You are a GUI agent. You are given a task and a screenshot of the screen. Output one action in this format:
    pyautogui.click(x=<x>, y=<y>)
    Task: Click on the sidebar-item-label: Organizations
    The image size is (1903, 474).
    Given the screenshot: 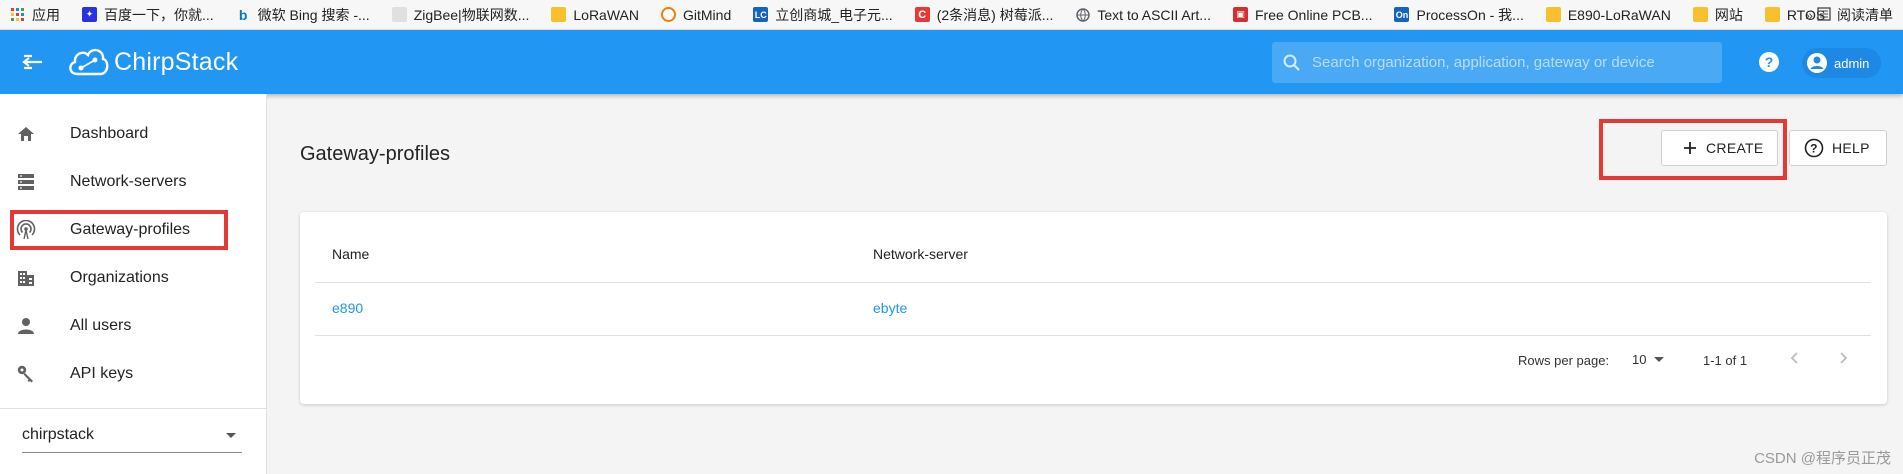 What is the action you would take?
    pyautogui.click(x=119, y=277)
    